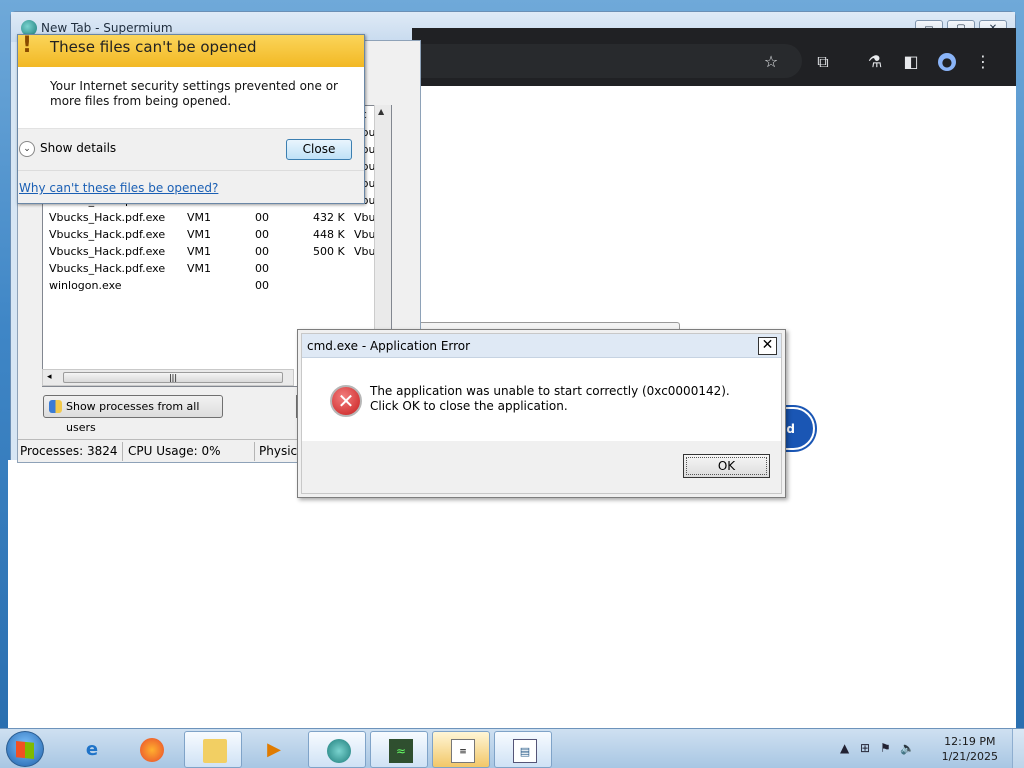  I want to click on taskbar-media: ▶, so click(273, 749).